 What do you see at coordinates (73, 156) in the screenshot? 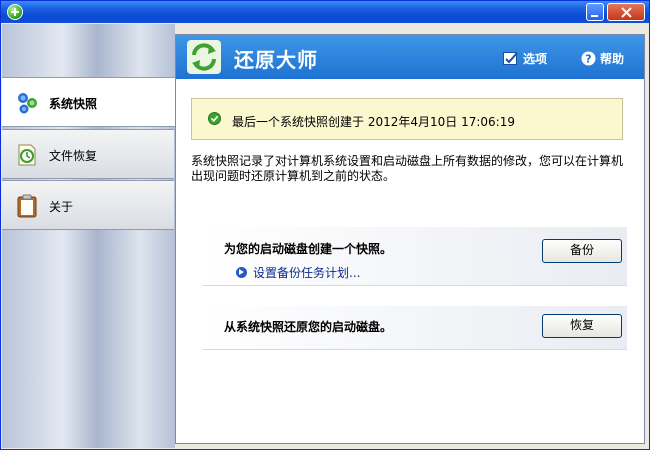
I see `sidebar-item-label: 文件恢复` at bounding box center [73, 156].